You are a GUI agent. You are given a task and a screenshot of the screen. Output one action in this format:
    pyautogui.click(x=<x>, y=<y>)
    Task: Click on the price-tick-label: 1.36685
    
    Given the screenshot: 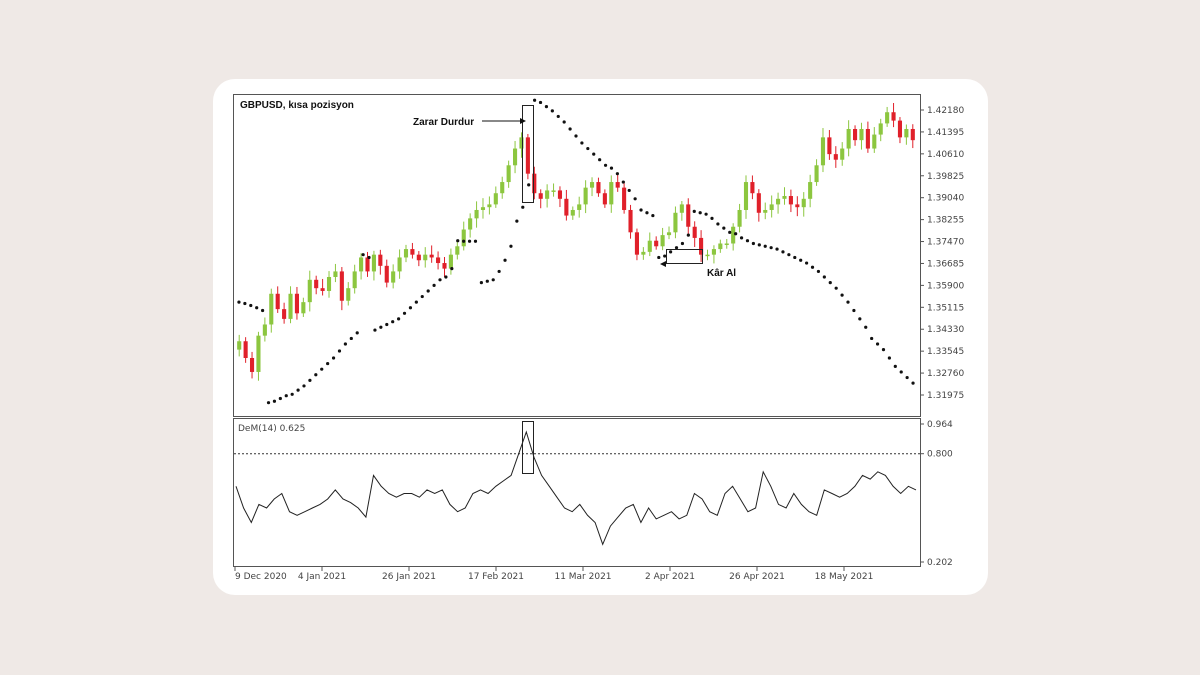 What is the action you would take?
    pyautogui.click(x=945, y=264)
    